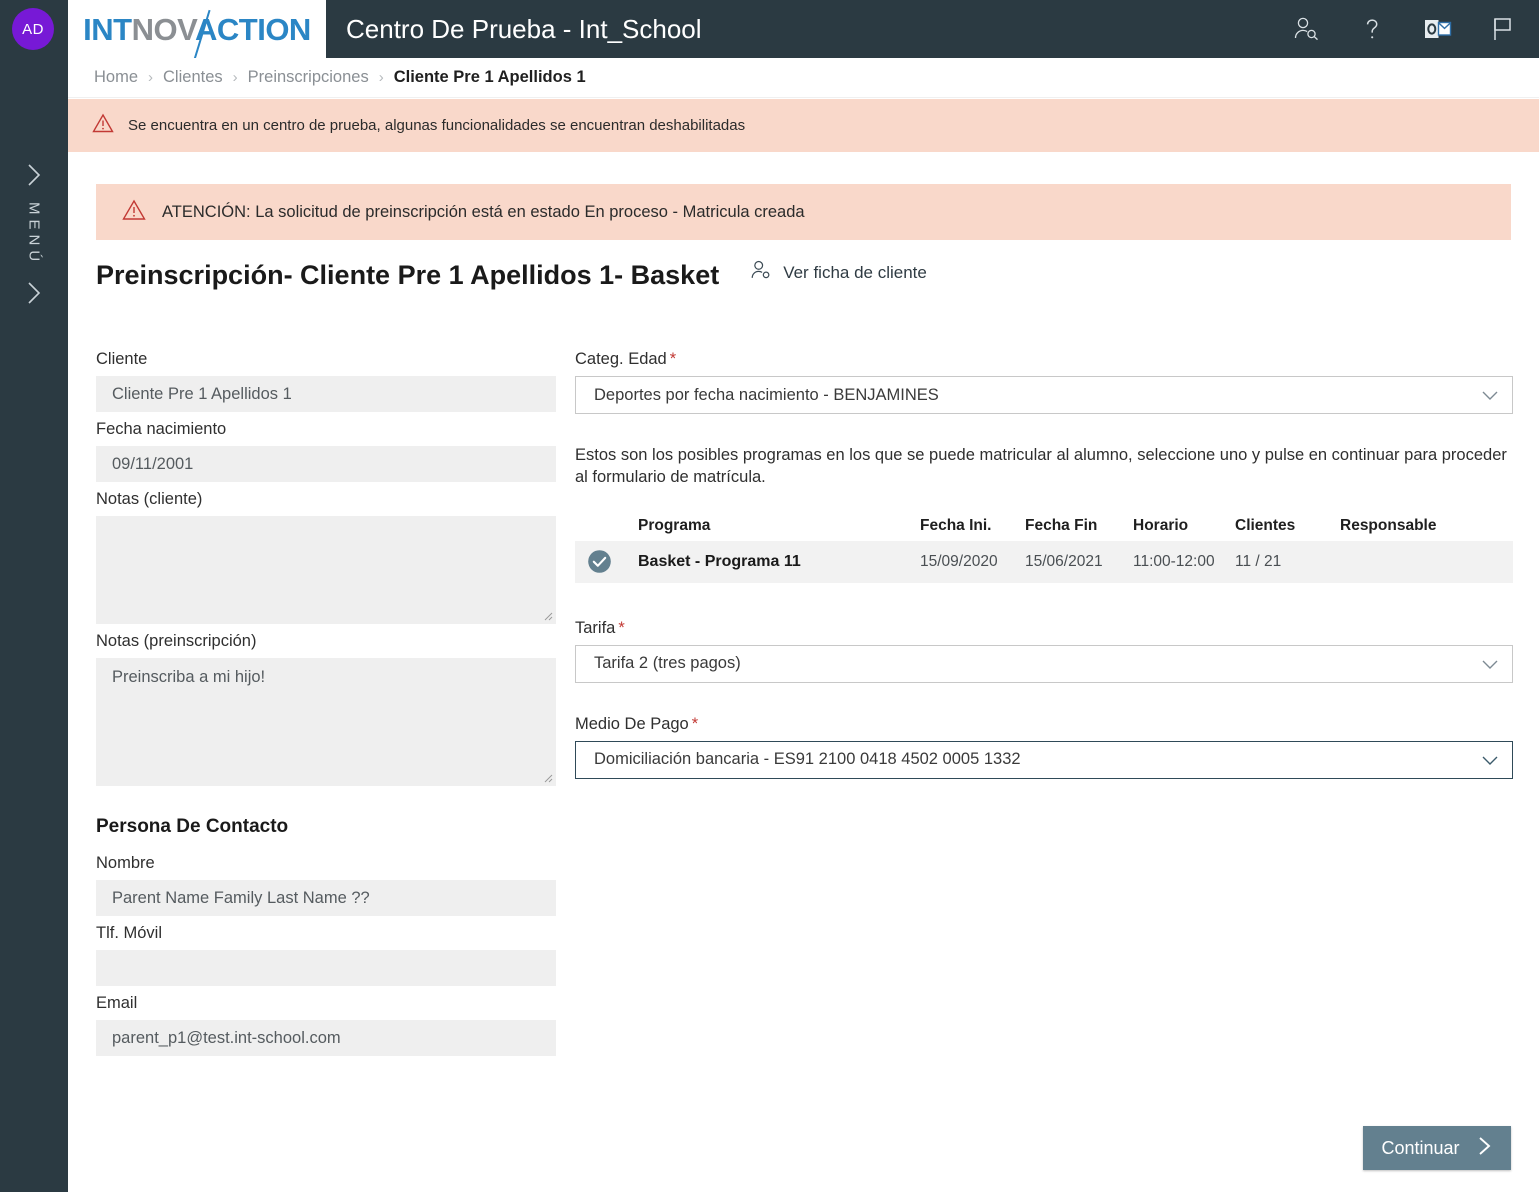  Describe the element at coordinates (1404, 29) in the screenshot. I see `top-bar-icons` at that location.